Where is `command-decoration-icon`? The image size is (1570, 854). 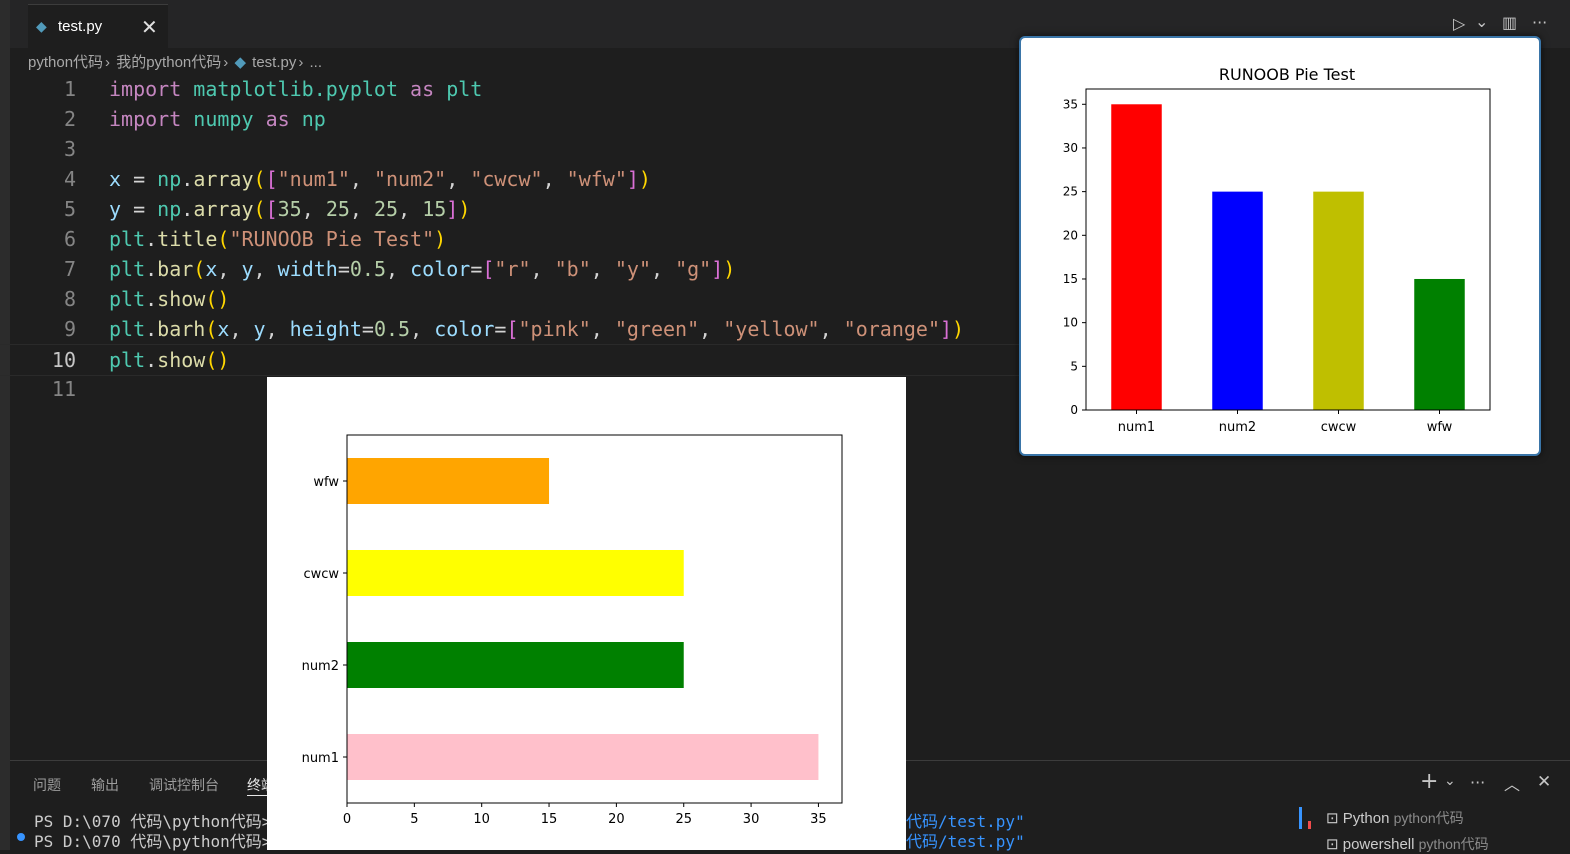
command-decoration-icon is located at coordinates (21, 837).